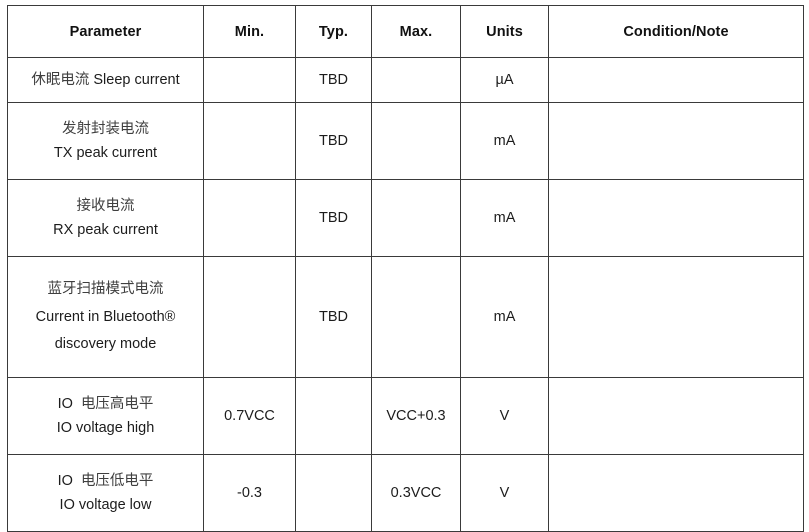 The height and width of the screenshot is (532, 809). What do you see at coordinates (117, 481) in the screenshot?
I see `parameter-cjk-text: 电压低电平` at bounding box center [117, 481].